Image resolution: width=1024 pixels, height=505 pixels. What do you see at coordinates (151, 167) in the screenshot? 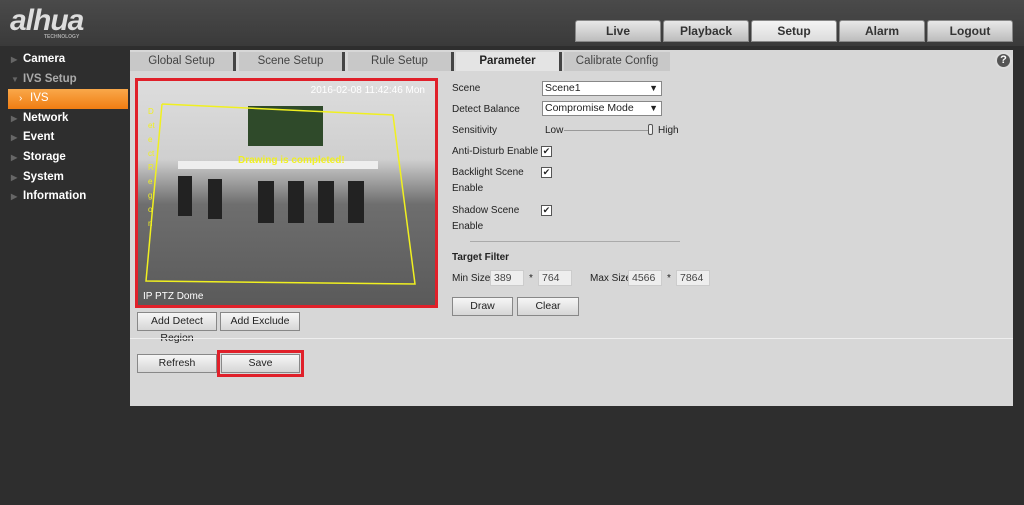
I see `region-label: Detect Region` at bounding box center [151, 167].